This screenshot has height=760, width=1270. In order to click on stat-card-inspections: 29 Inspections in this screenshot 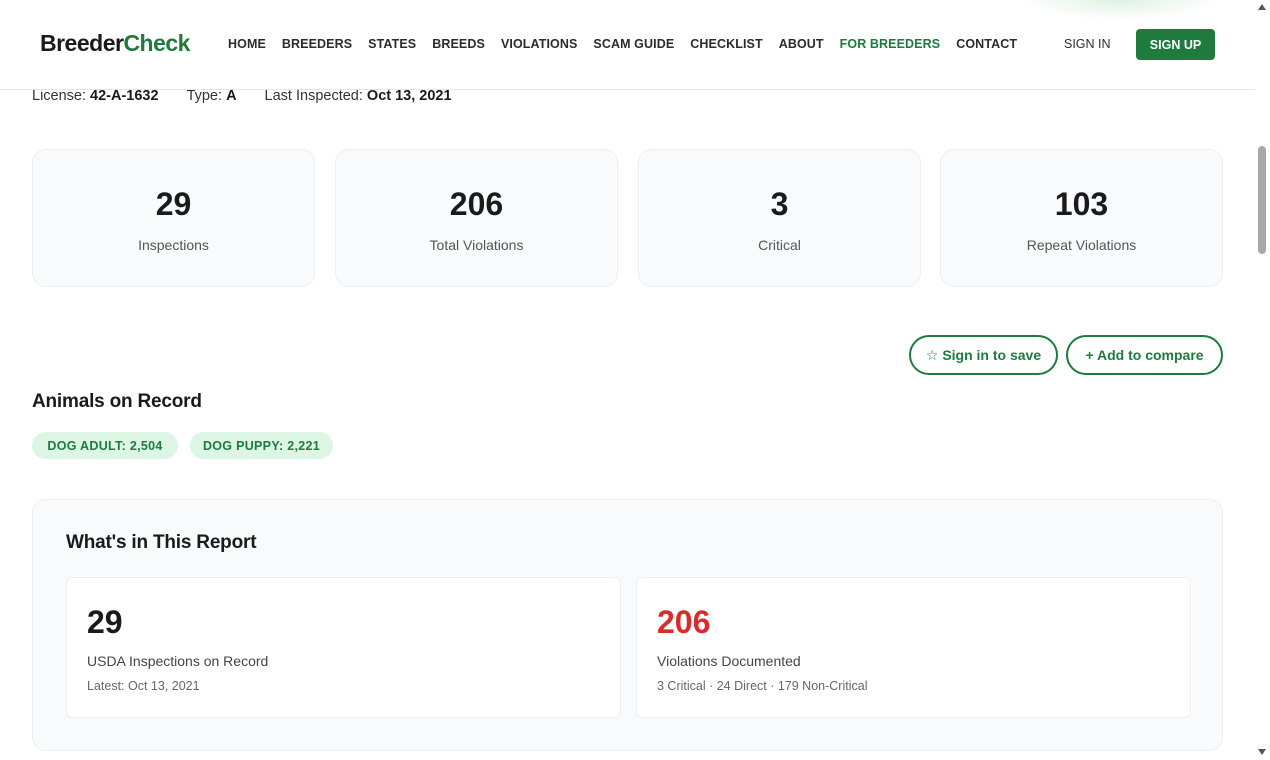, I will do `click(173, 218)`.